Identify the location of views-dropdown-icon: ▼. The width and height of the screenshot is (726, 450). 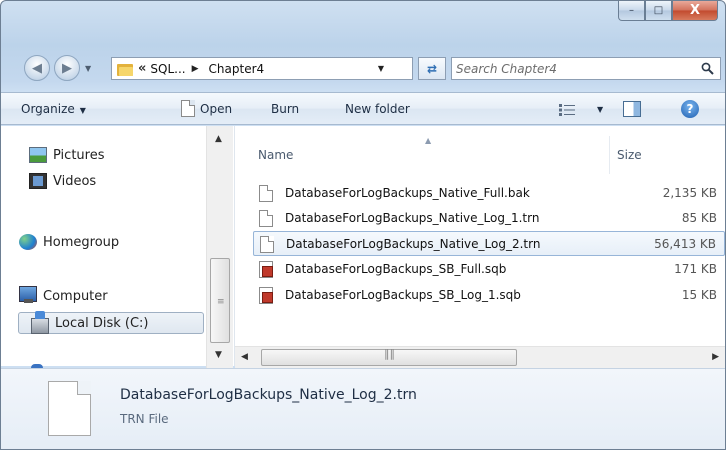
(600, 109).